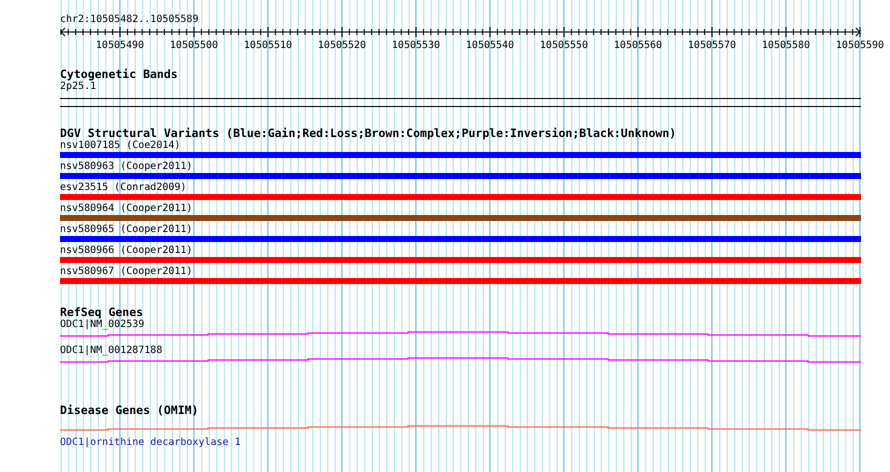  What do you see at coordinates (860, 45) in the screenshot?
I see `ruler-tick-label: 10505590` at bounding box center [860, 45].